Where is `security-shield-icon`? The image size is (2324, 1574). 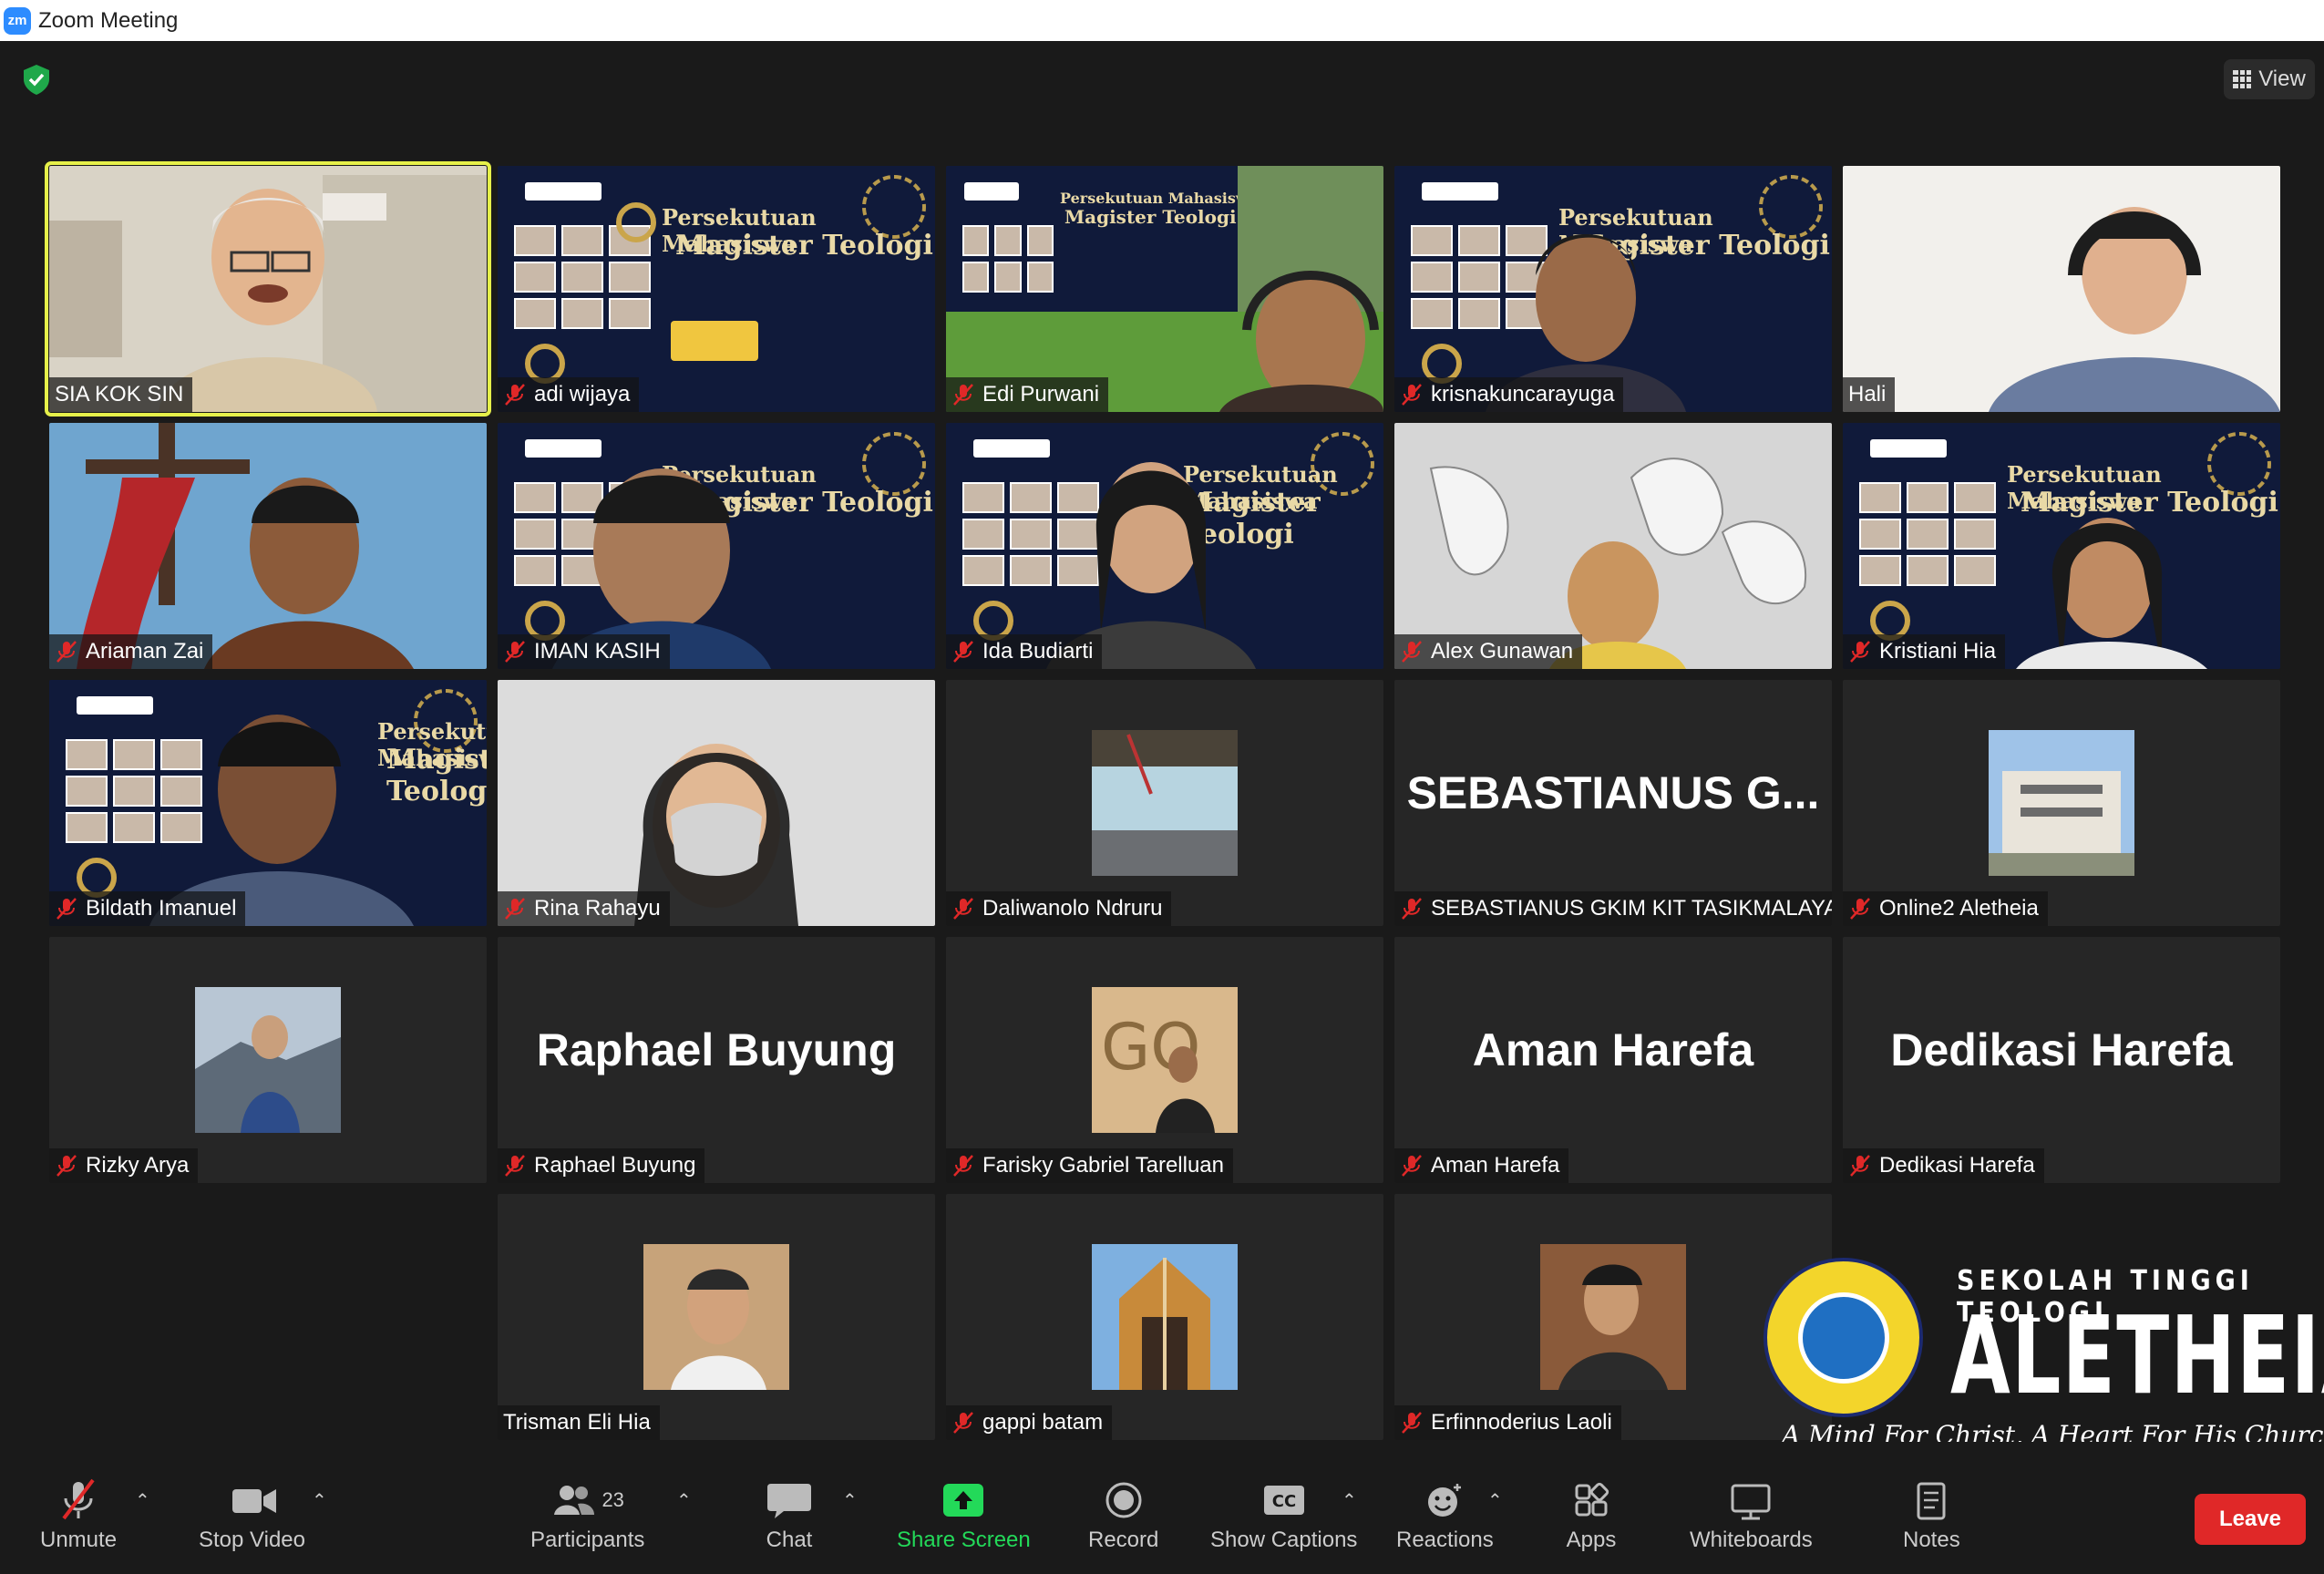
security-shield-icon is located at coordinates (36, 79).